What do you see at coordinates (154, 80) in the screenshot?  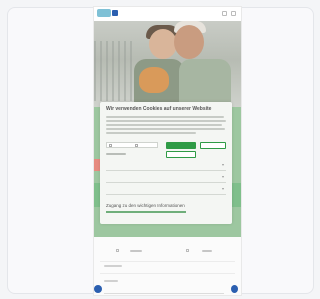 I see `hero-cat` at bounding box center [154, 80].